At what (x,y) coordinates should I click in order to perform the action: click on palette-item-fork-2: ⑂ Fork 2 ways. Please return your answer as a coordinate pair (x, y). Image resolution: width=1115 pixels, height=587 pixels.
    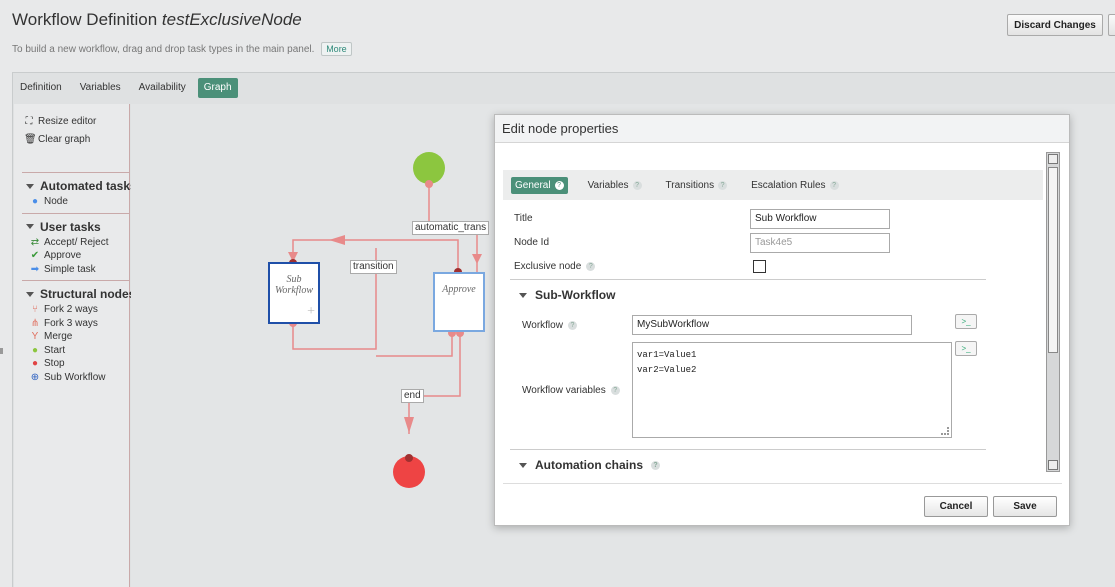
    Looking at the image, I should click on (71, 310).